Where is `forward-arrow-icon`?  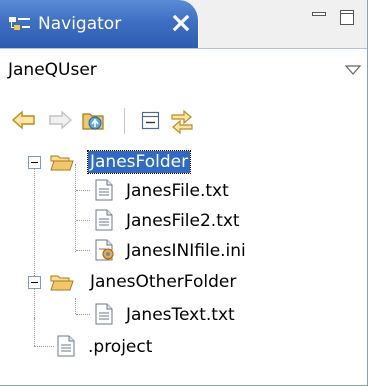
forward-arrow-icon is located at coordinates (60, 120).